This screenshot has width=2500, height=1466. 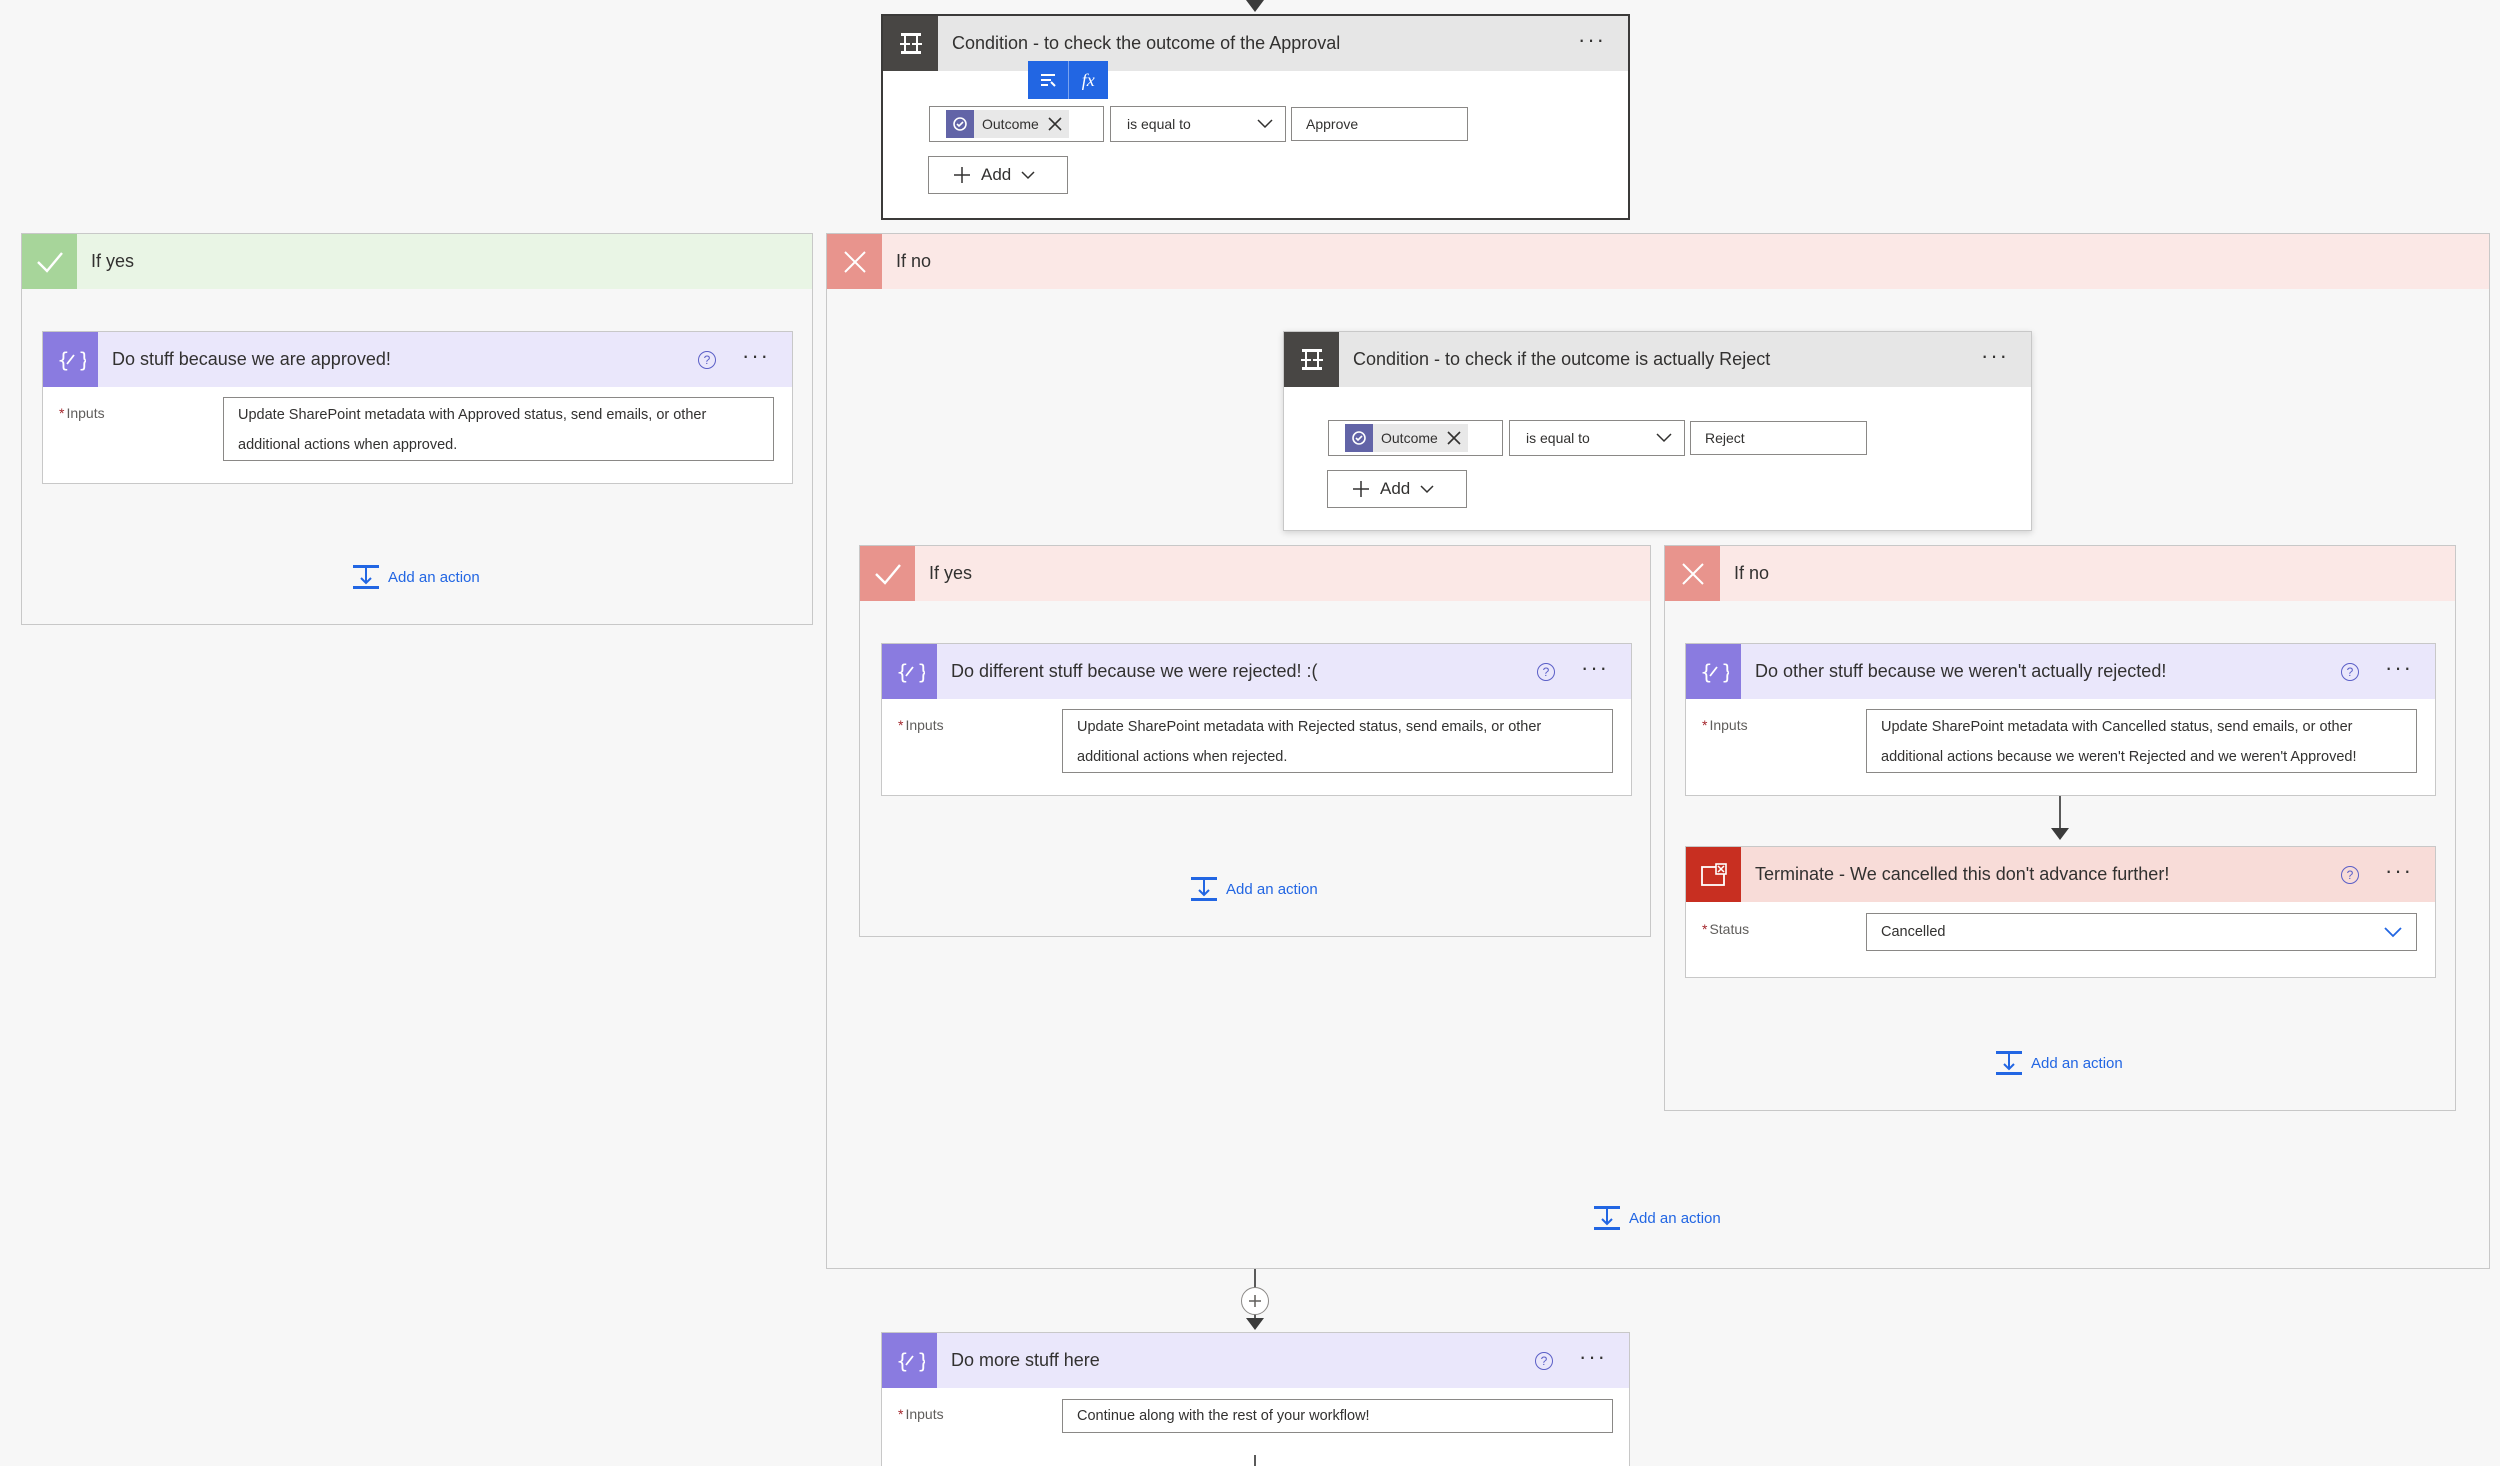 I want to click on status-value: Cancelled, so click(x=1913, y=932).